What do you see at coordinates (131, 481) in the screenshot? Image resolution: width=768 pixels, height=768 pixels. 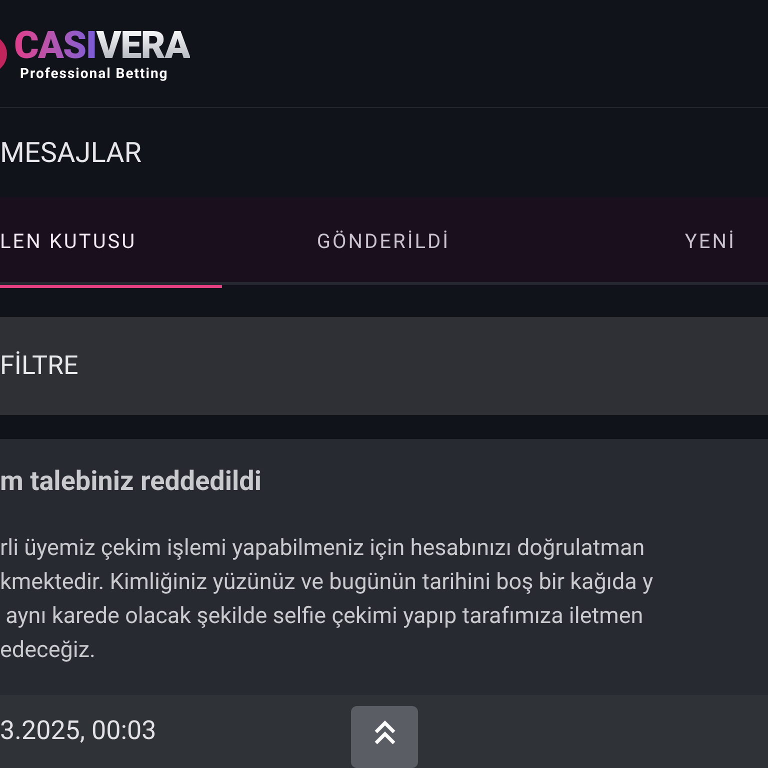 I see `message-title: m talebiniz reddedildi` at bounding box center [131, 481].